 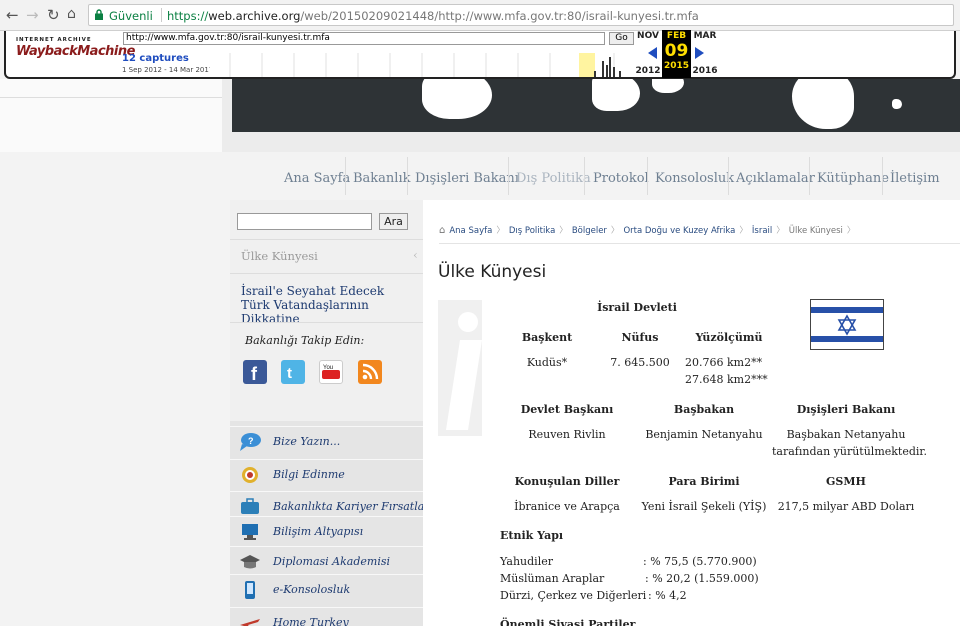 I want to click on sidebar-service-item: Home Turkey, so click(x=326, y=616).